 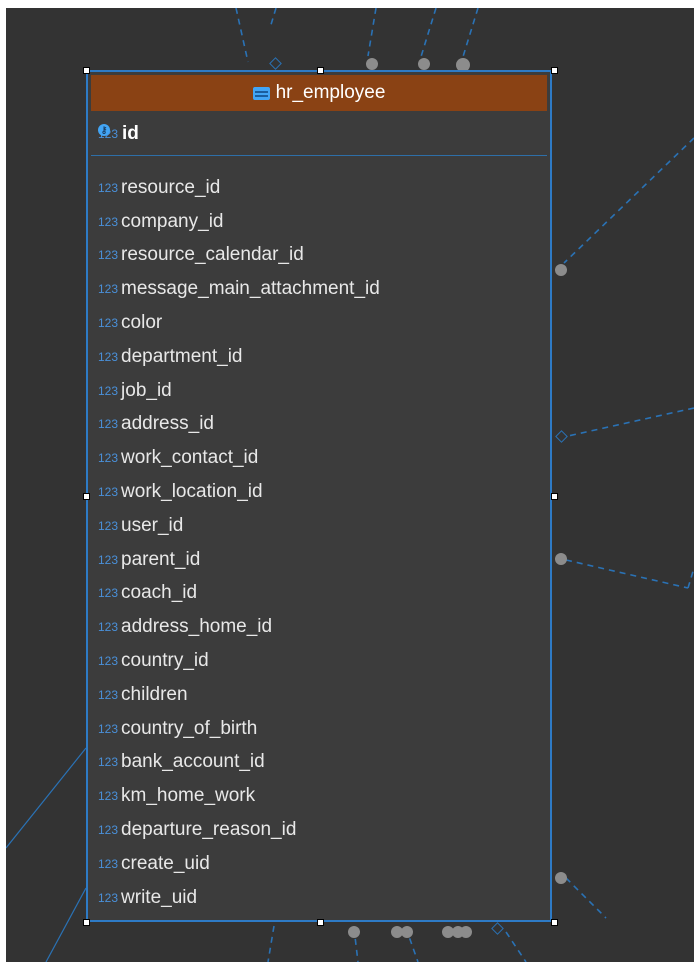 What do you see at coordinates (319, 391) in the screenshot?
I see `column-row: 123 job_id` at bounding box center [319, 391].